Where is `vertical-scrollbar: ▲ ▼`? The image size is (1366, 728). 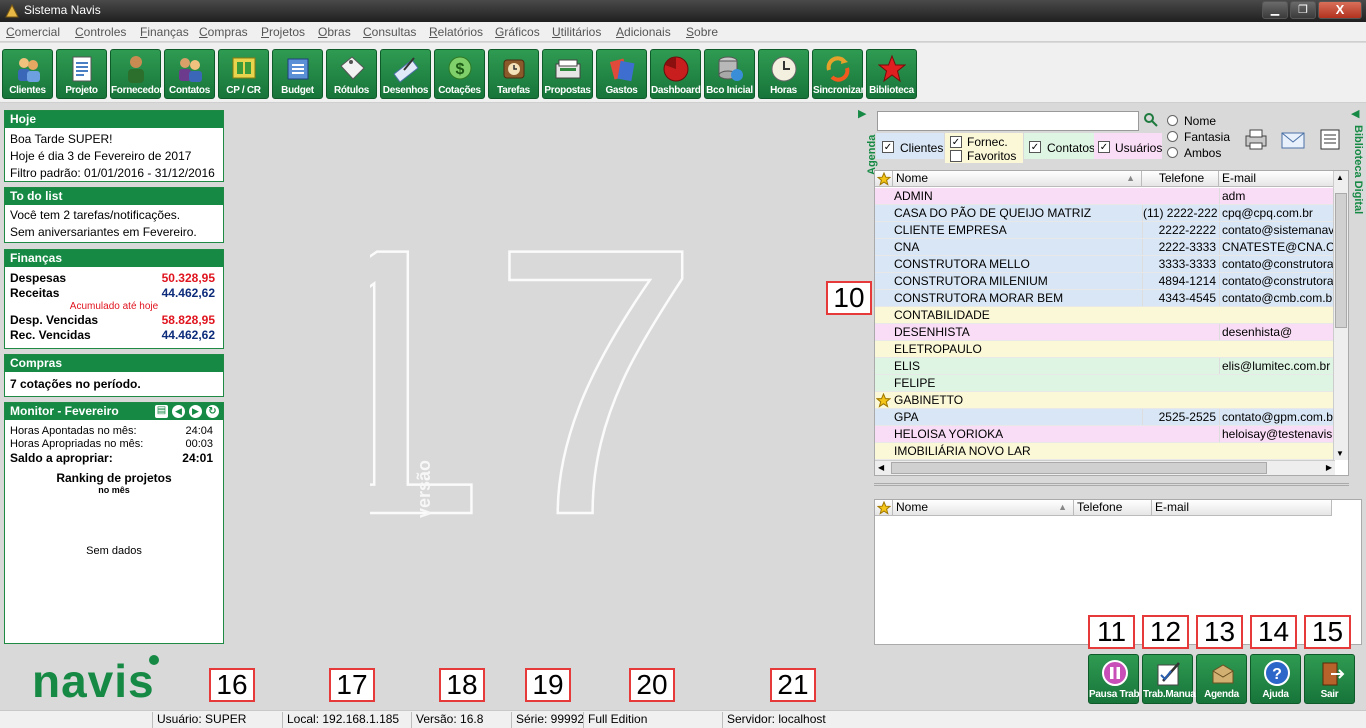
vertical-scrollbar: ▲ ▼ is located at coordinates (1340, 315).